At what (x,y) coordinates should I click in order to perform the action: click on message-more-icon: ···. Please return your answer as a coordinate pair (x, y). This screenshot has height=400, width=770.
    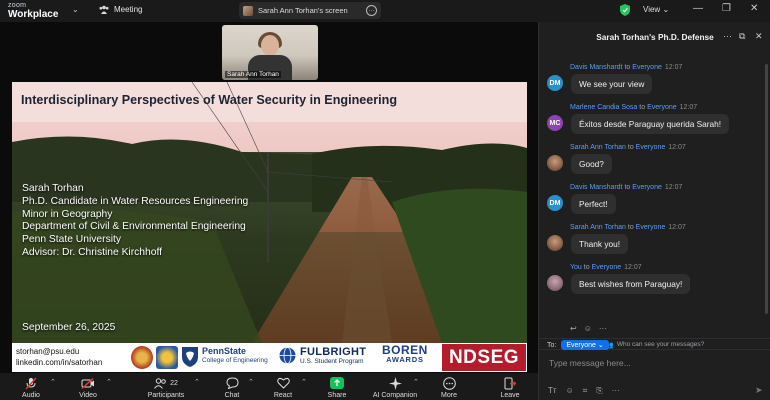
    Looking at the image, I should click on (603, 328).